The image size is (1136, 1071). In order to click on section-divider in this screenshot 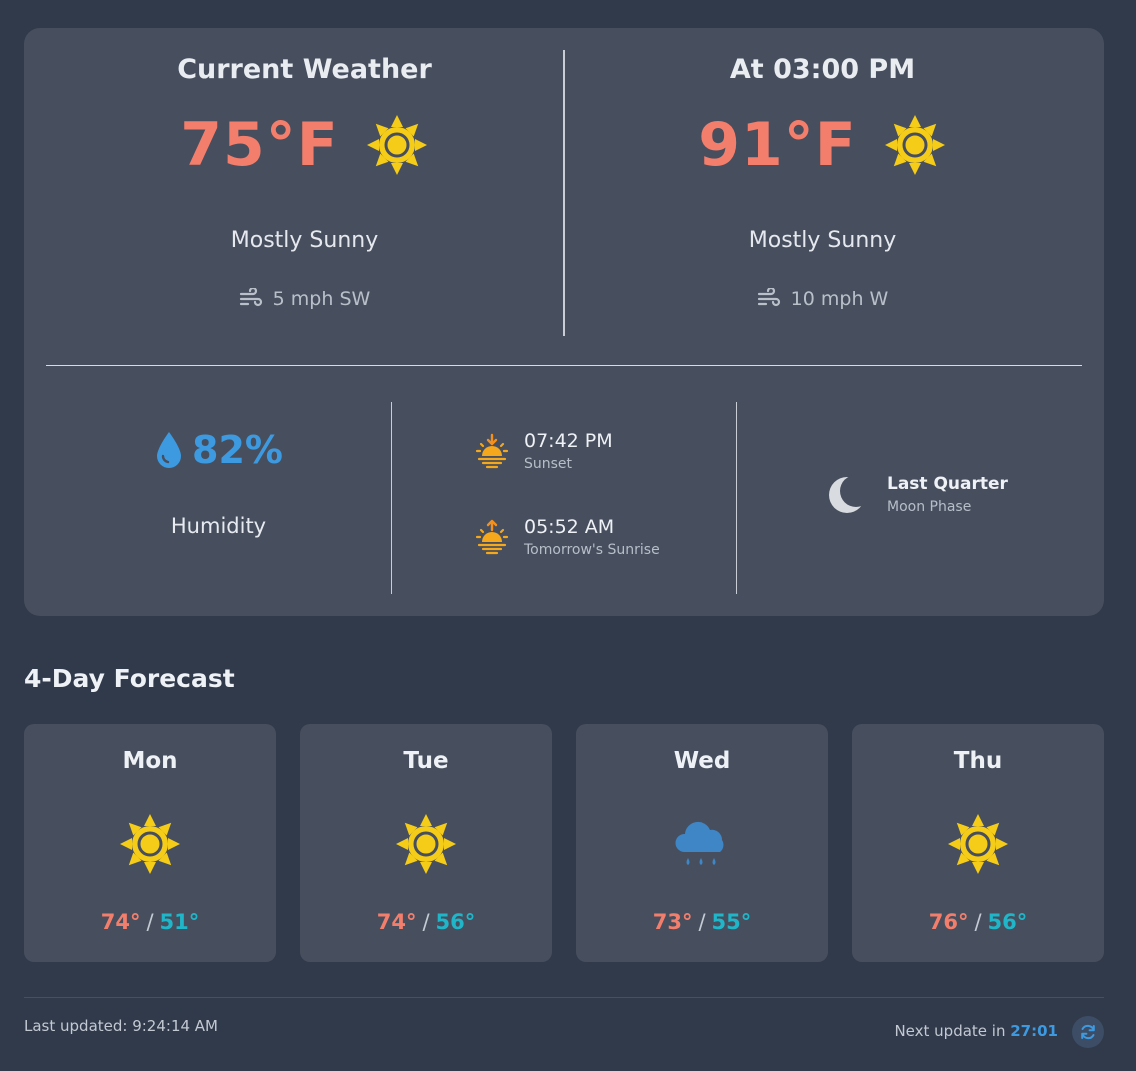, I will do `click(564, 365)`.